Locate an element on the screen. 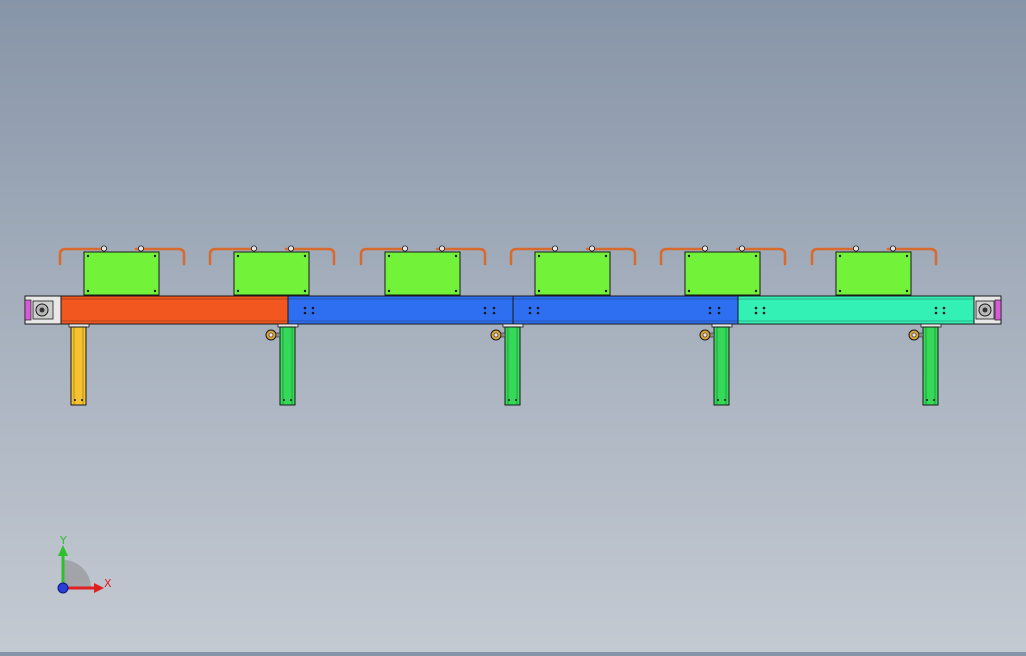  beam-segment-orange is located at coordinates (174, 310).